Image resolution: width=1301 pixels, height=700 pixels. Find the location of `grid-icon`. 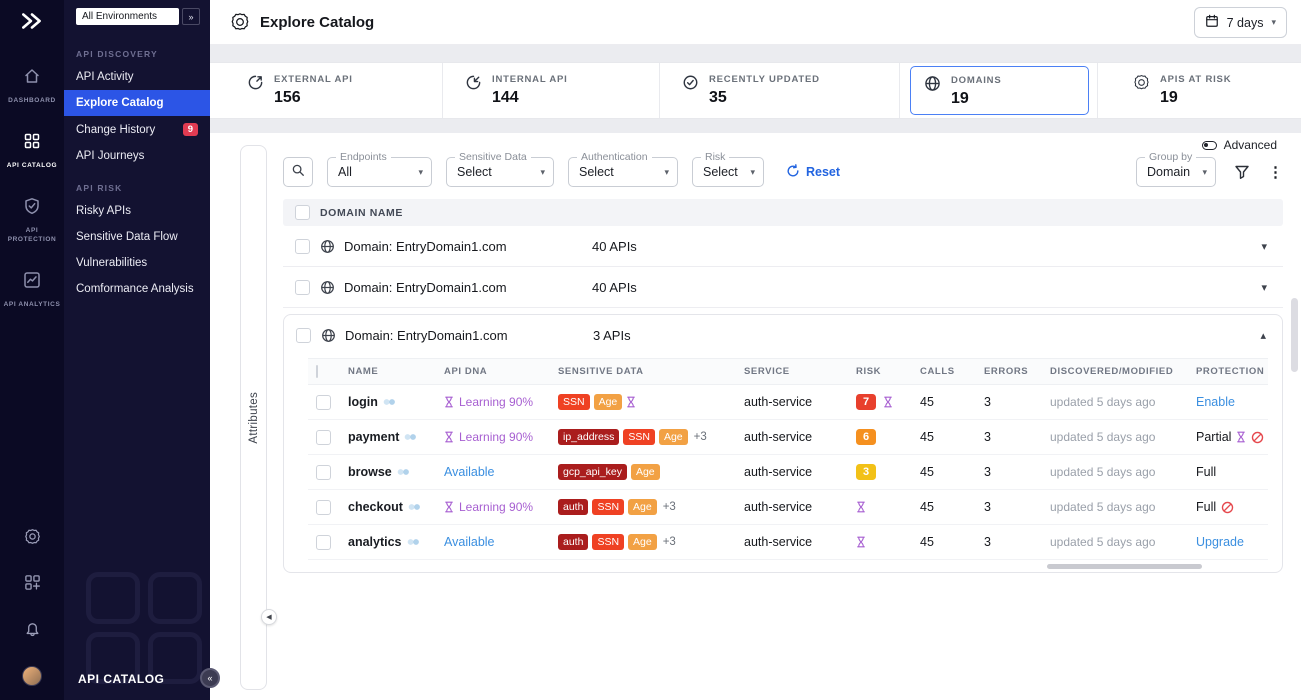

grid-icon is located at coordinates (32, 143).